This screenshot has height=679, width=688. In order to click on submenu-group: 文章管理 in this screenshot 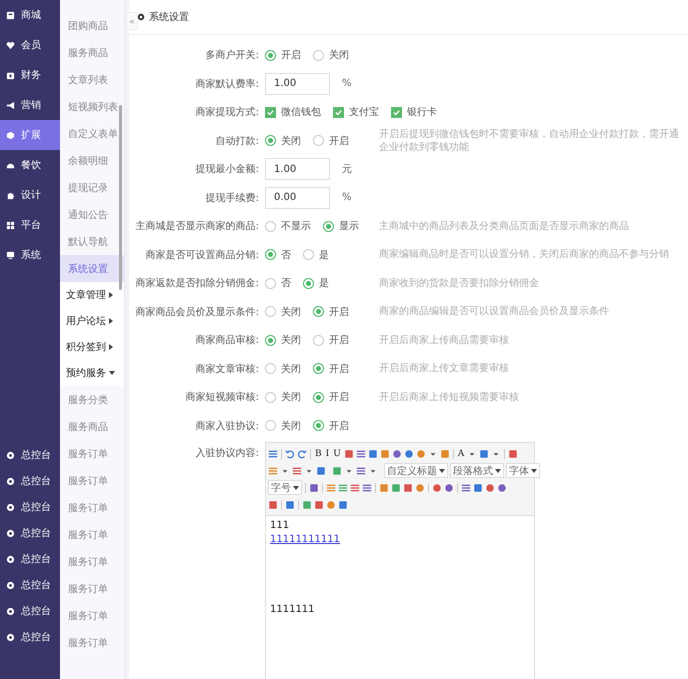, I will do `click(92, 295)`.